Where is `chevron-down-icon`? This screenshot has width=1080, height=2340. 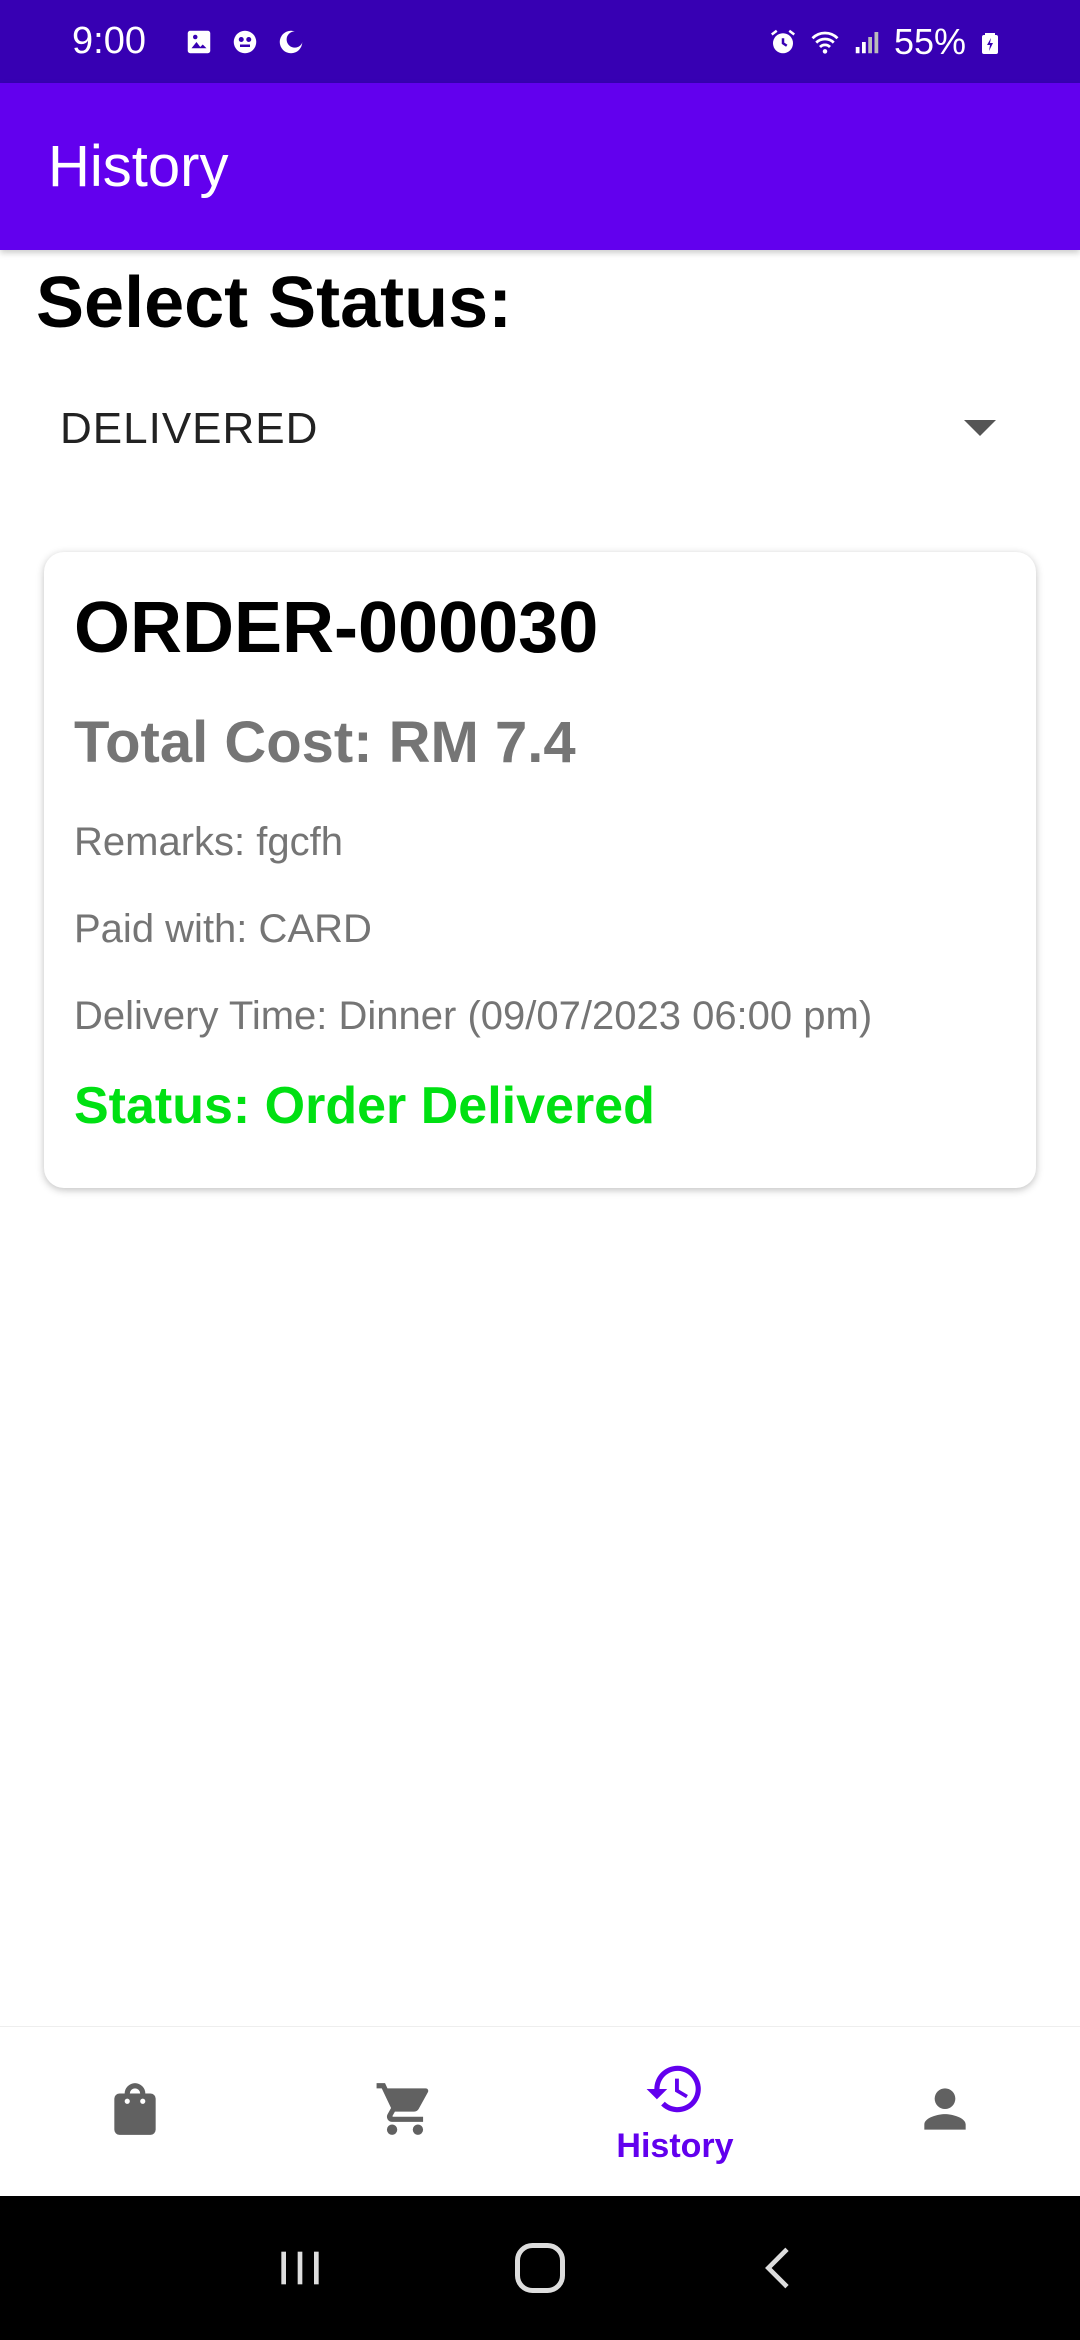 chevron-down-icon is located at coordinates (980, 428).